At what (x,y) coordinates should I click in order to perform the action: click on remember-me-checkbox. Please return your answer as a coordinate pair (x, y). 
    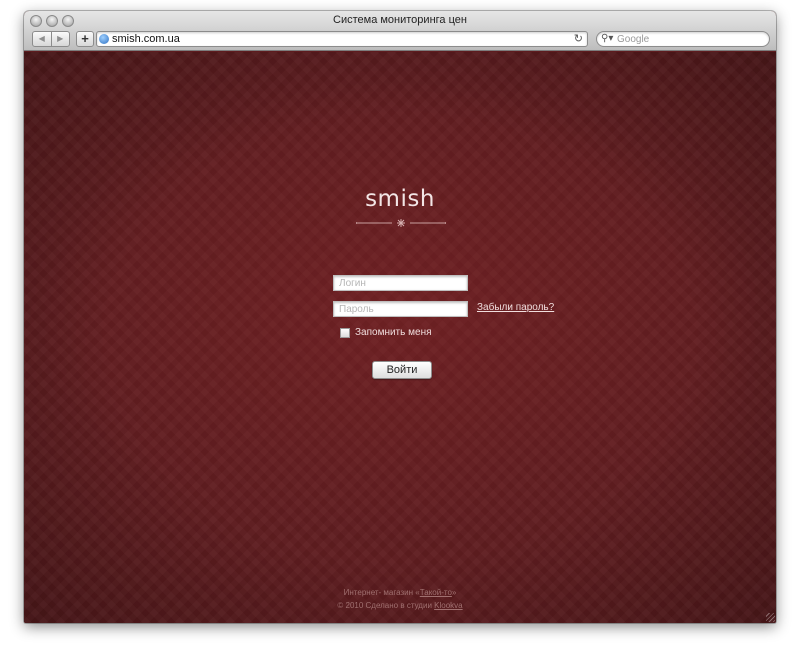
    Looking at the image, I should click on (345, 332).